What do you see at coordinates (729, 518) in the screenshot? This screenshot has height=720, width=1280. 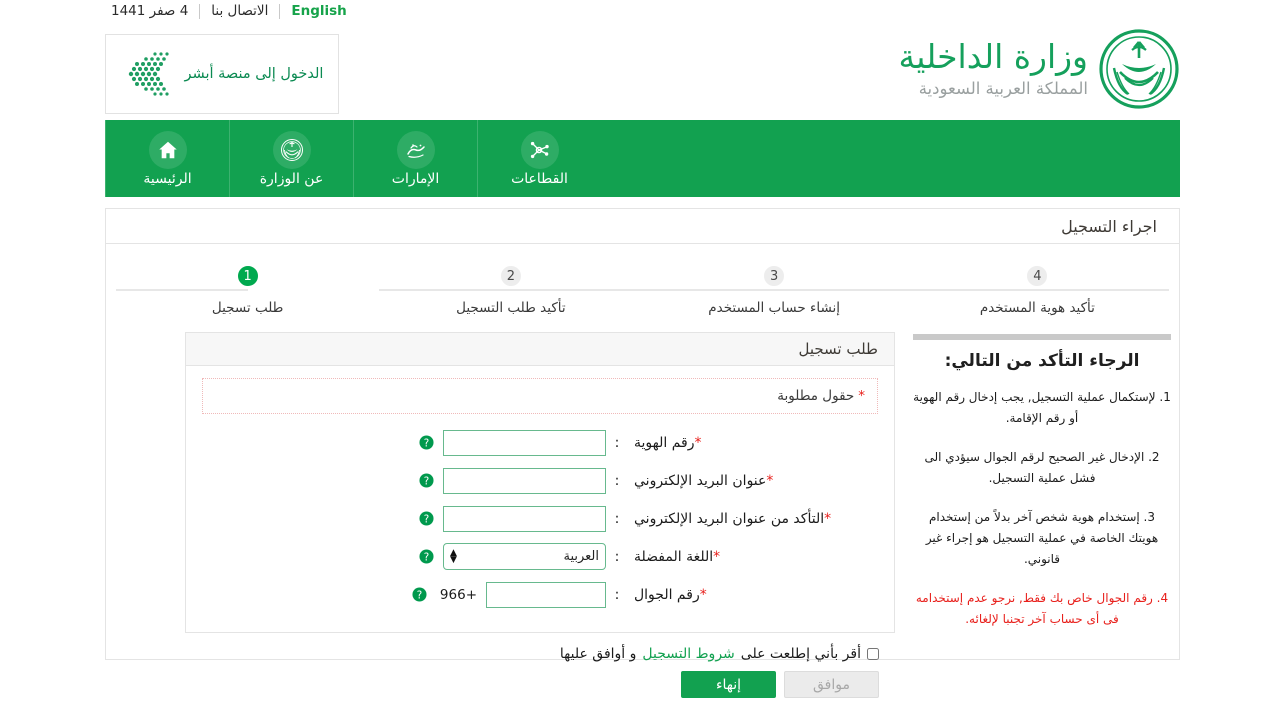 I see `label-text-email-confirm: التأكد من عنوان البريد الإلكتروني` at bounding box center [729, 518].